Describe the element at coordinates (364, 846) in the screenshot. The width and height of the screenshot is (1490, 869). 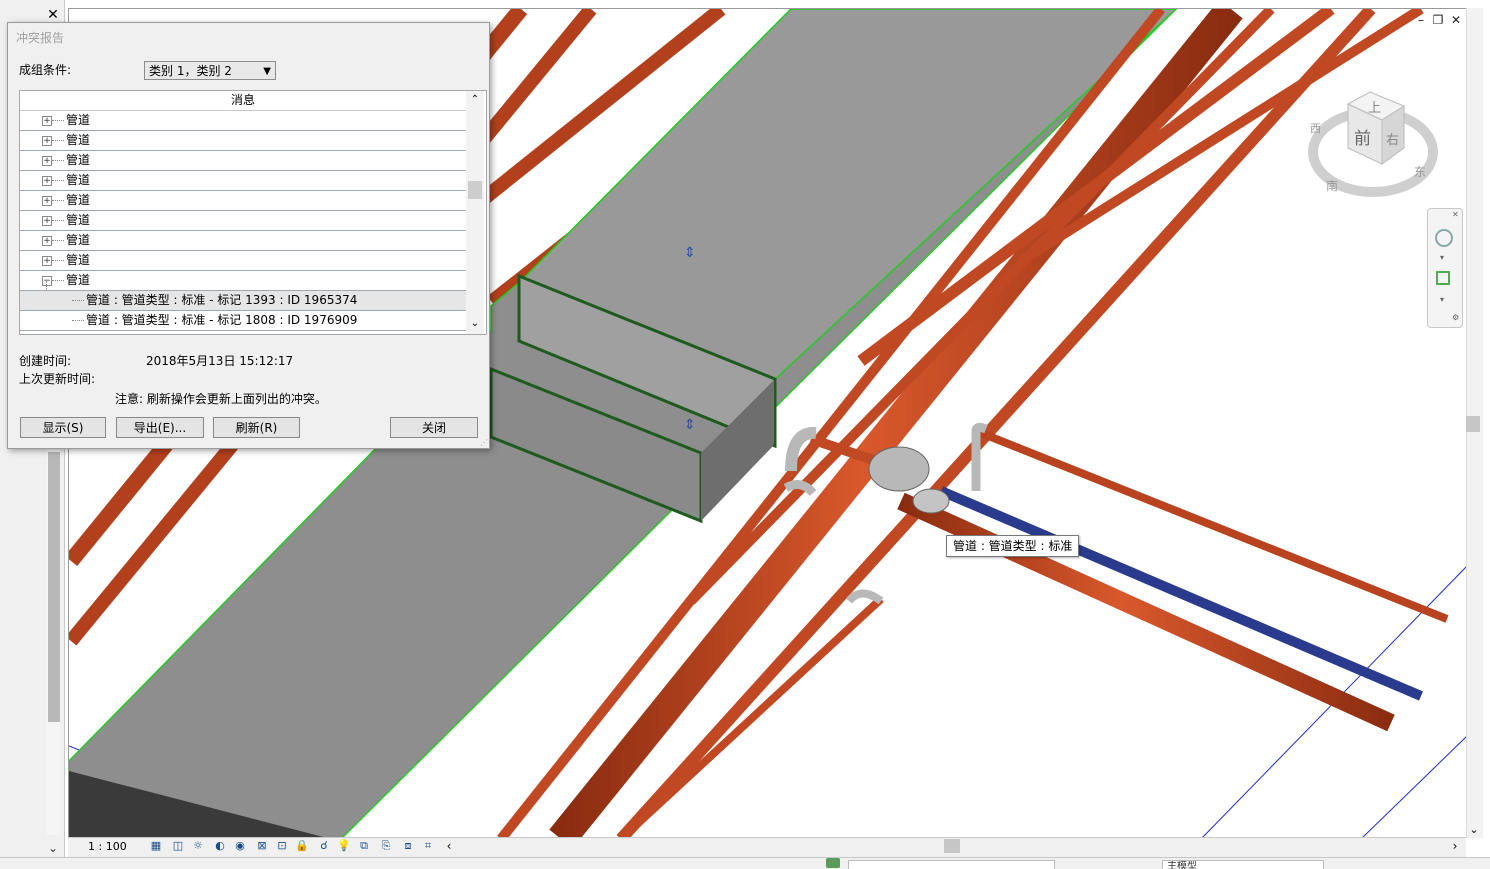
I see `worksharing-icon: ⧉` at that location.